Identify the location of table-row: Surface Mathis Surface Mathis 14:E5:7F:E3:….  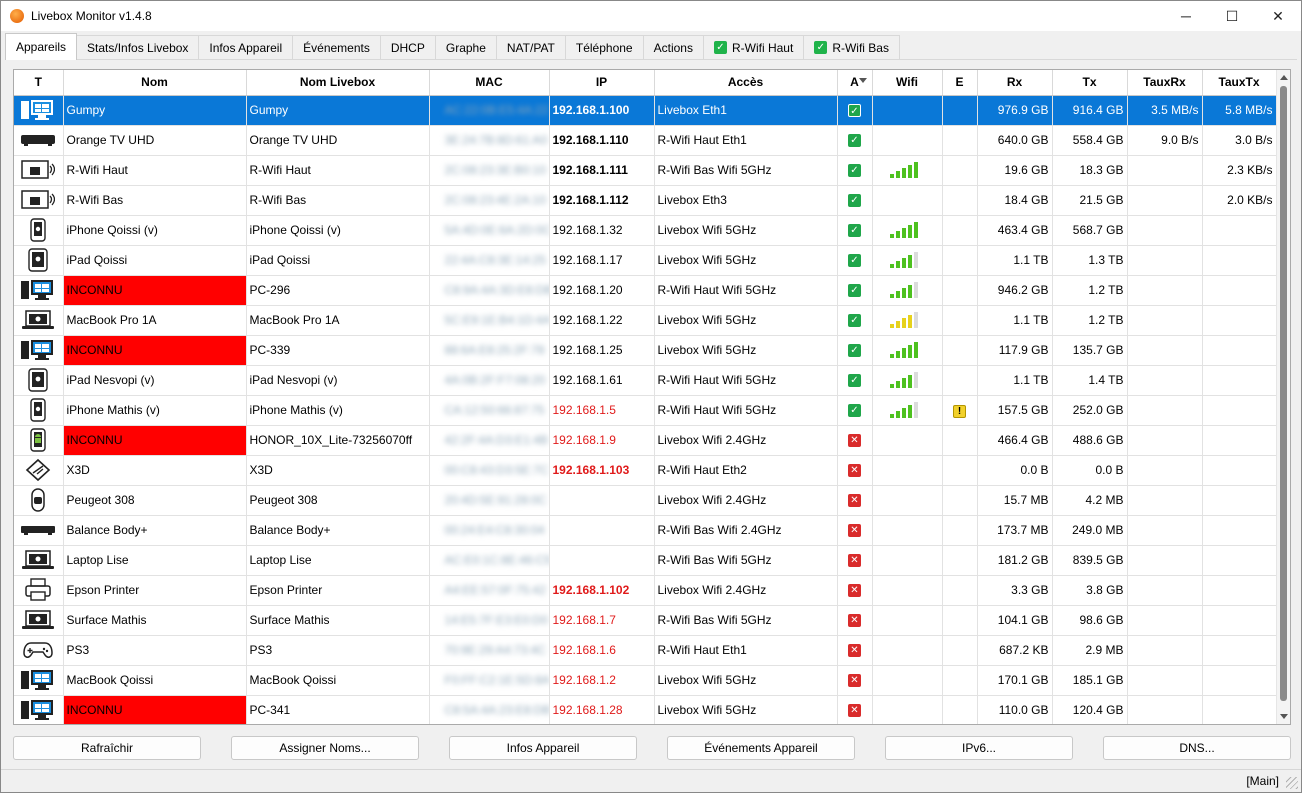
(645, 620).